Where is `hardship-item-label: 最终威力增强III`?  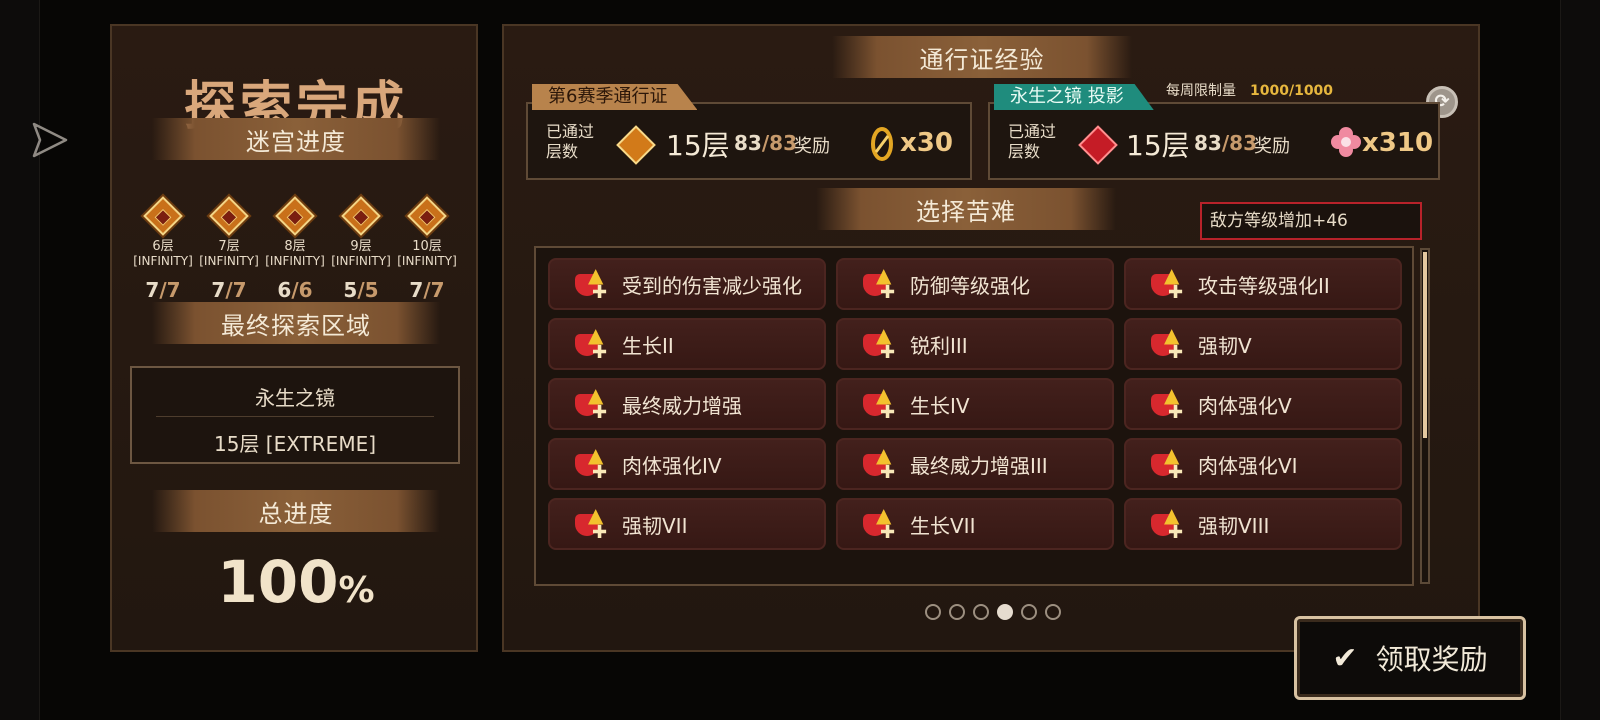 hardship-item-label: 最终威力增强III is located at coordinates (979, 465).